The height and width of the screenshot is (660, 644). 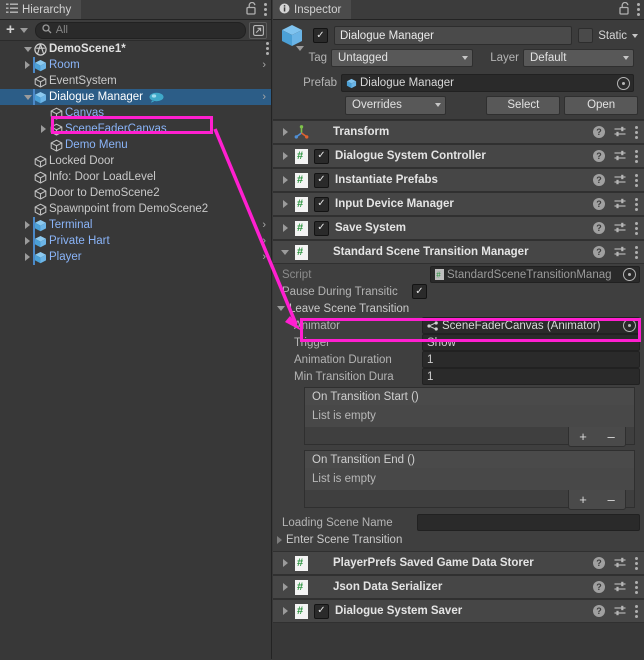 I want to click on prefab-object-field: Dialogue Manager, so click(x=487, y=83).